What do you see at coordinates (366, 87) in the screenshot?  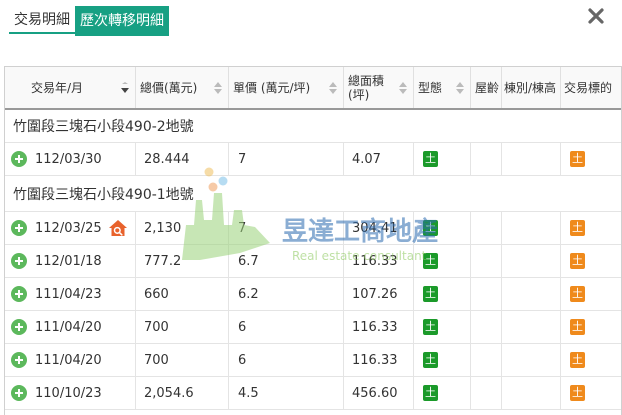 I see `column-header-label: 總面積 (坪)` at bounding box center [366, 87].